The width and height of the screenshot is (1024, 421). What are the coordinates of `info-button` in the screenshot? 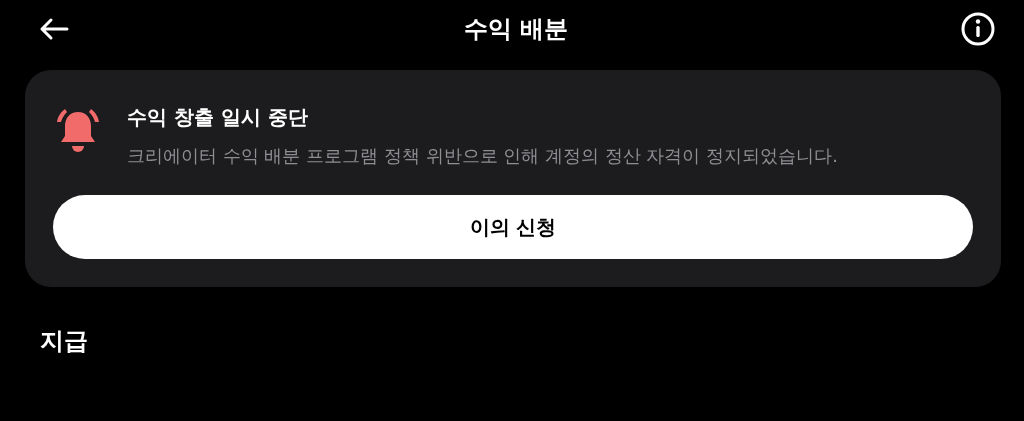 It's located at (978, 29).